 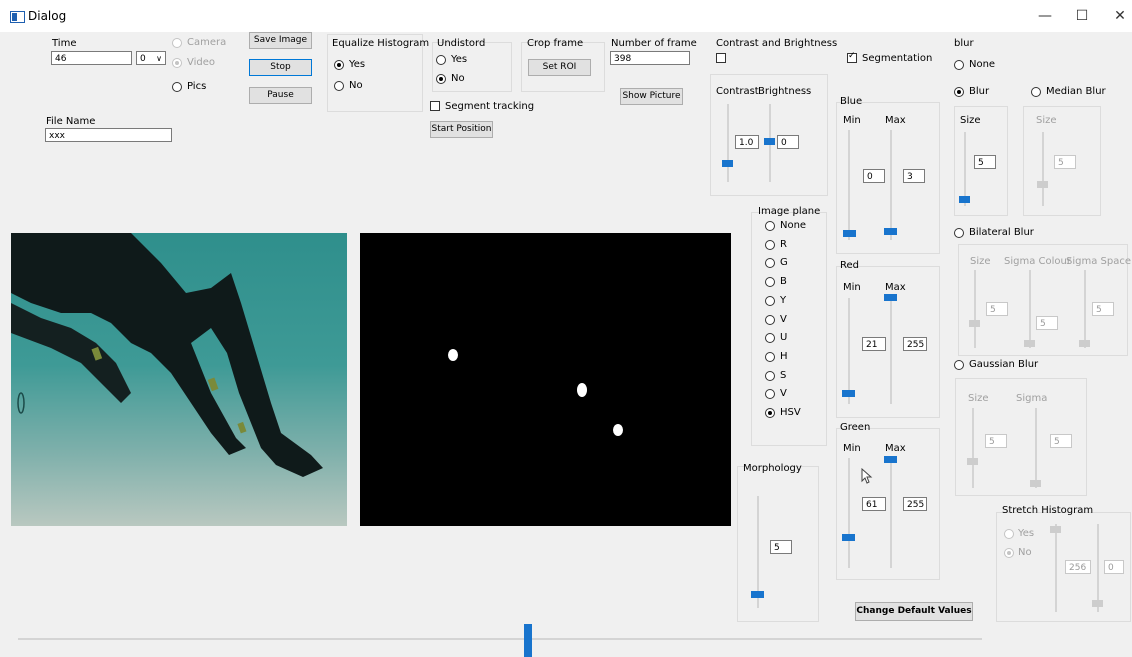 I want to click on pause-button: Pause, so click(x=280, y=95).